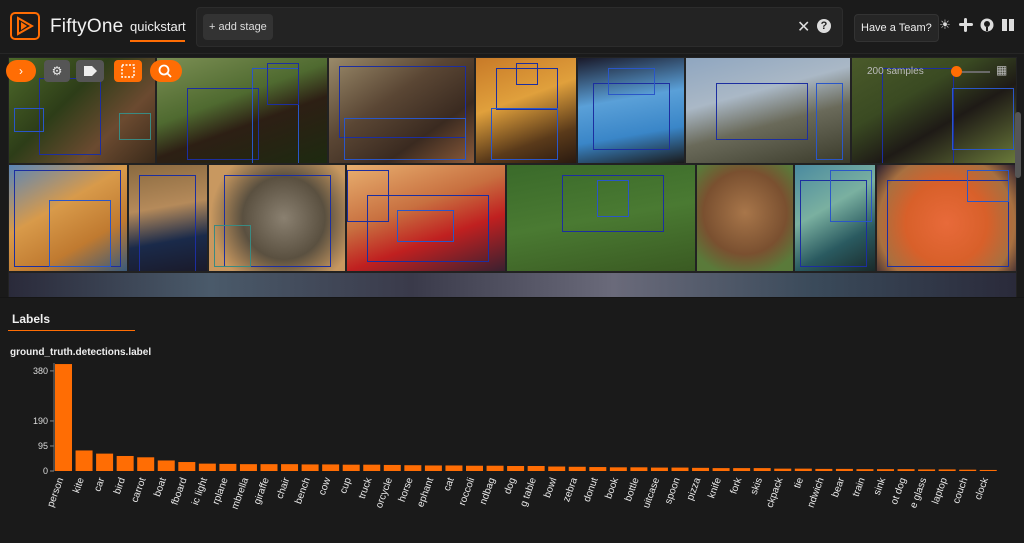  What do you see at coordinates (454, 468) in the screenshot?
I see `bar-cat` at bounding box center [454, 468].